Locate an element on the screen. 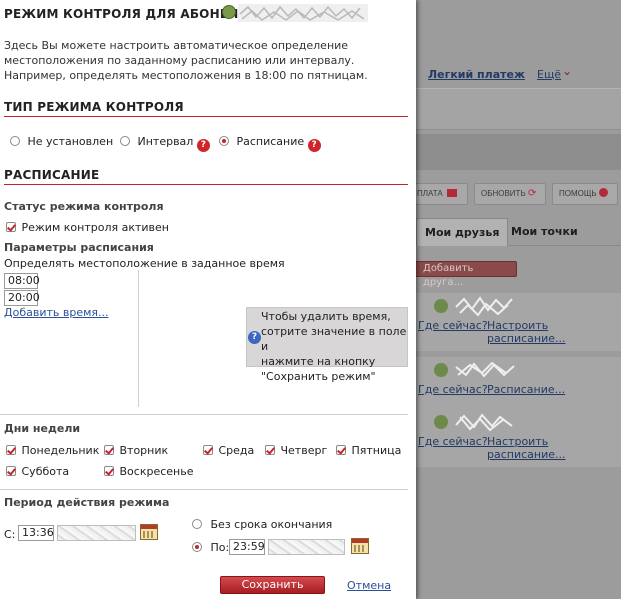  chevron-down-icon: ⌄ is located at coordinates (567, 71).